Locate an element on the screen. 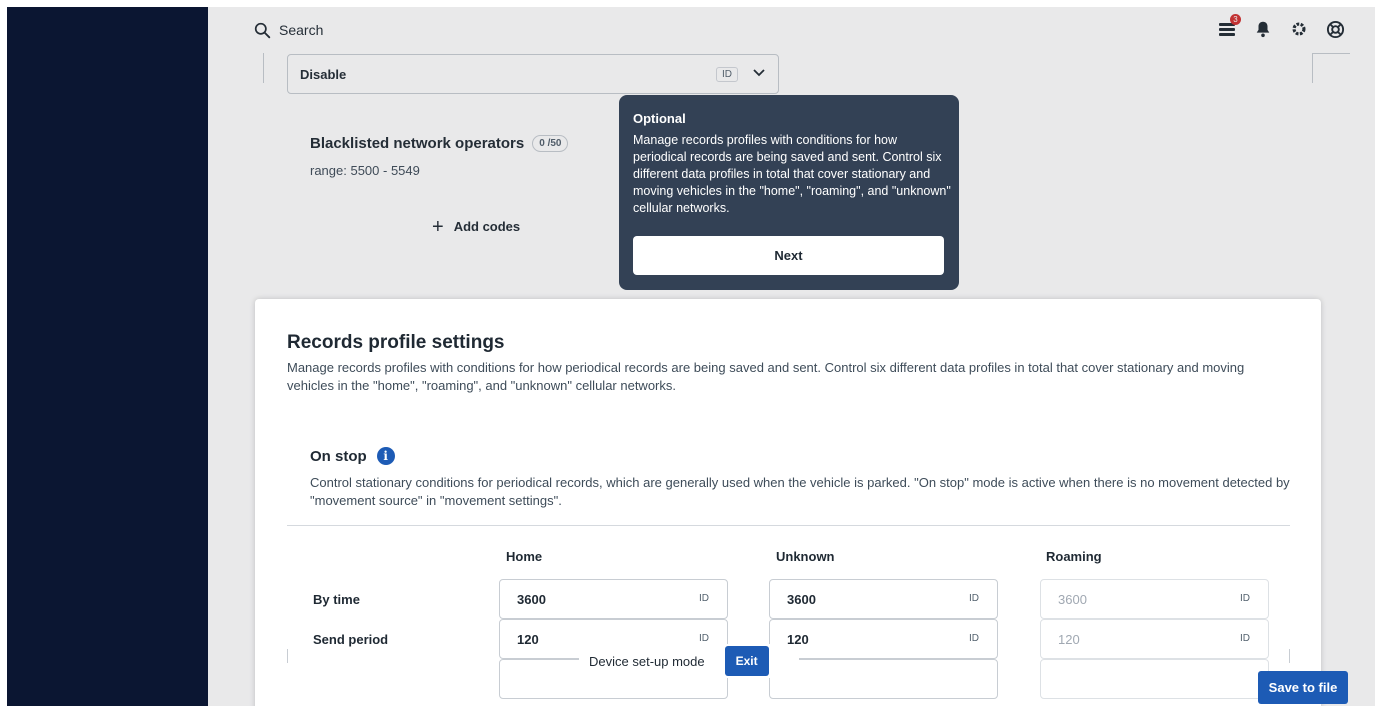  blacklist-title: Blacklisted network operators 0 /50 is located at coordinates (439, 143).